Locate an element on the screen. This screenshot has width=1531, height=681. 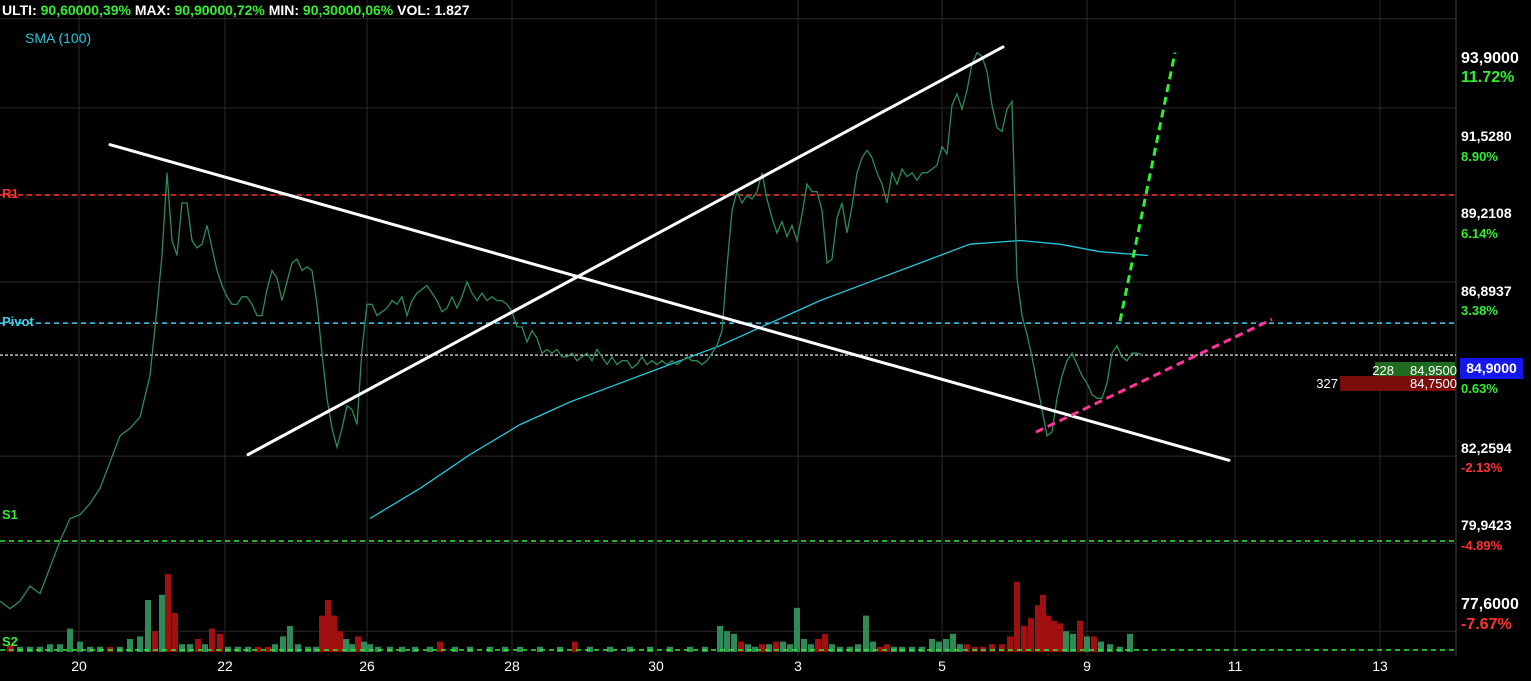
min-label: MIN: is located at coordinates (284, 10).